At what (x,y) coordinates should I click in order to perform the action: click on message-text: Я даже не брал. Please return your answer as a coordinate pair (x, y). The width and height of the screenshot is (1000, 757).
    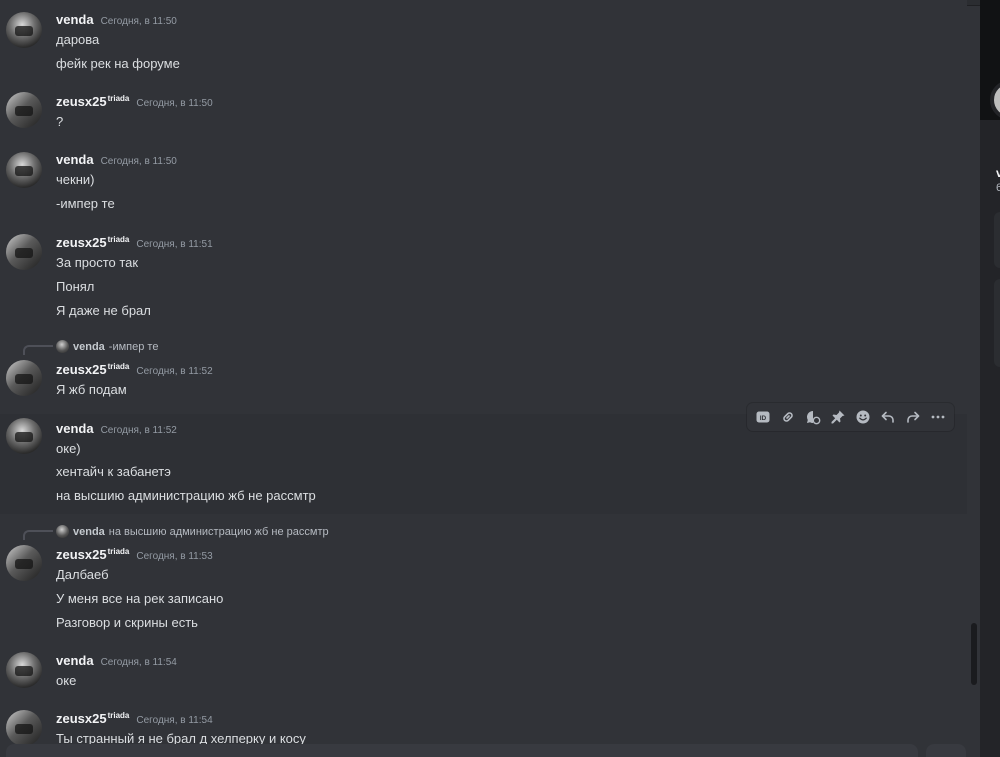
    Looking at the image, I should click on (103, 310).